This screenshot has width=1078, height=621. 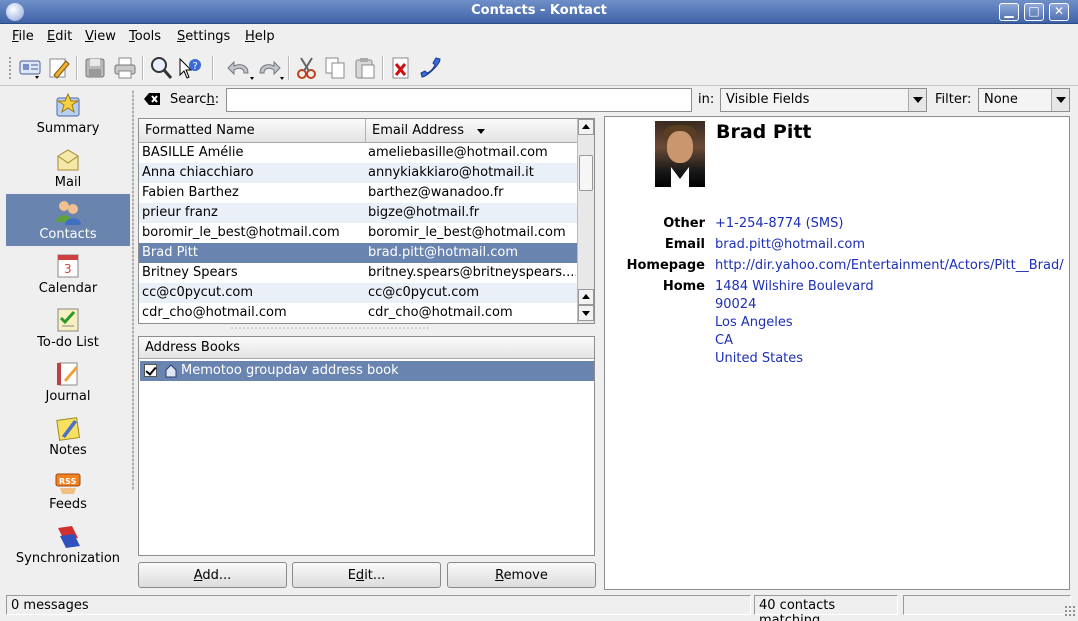 I want to click on search-input, so click(x=459, y=100).